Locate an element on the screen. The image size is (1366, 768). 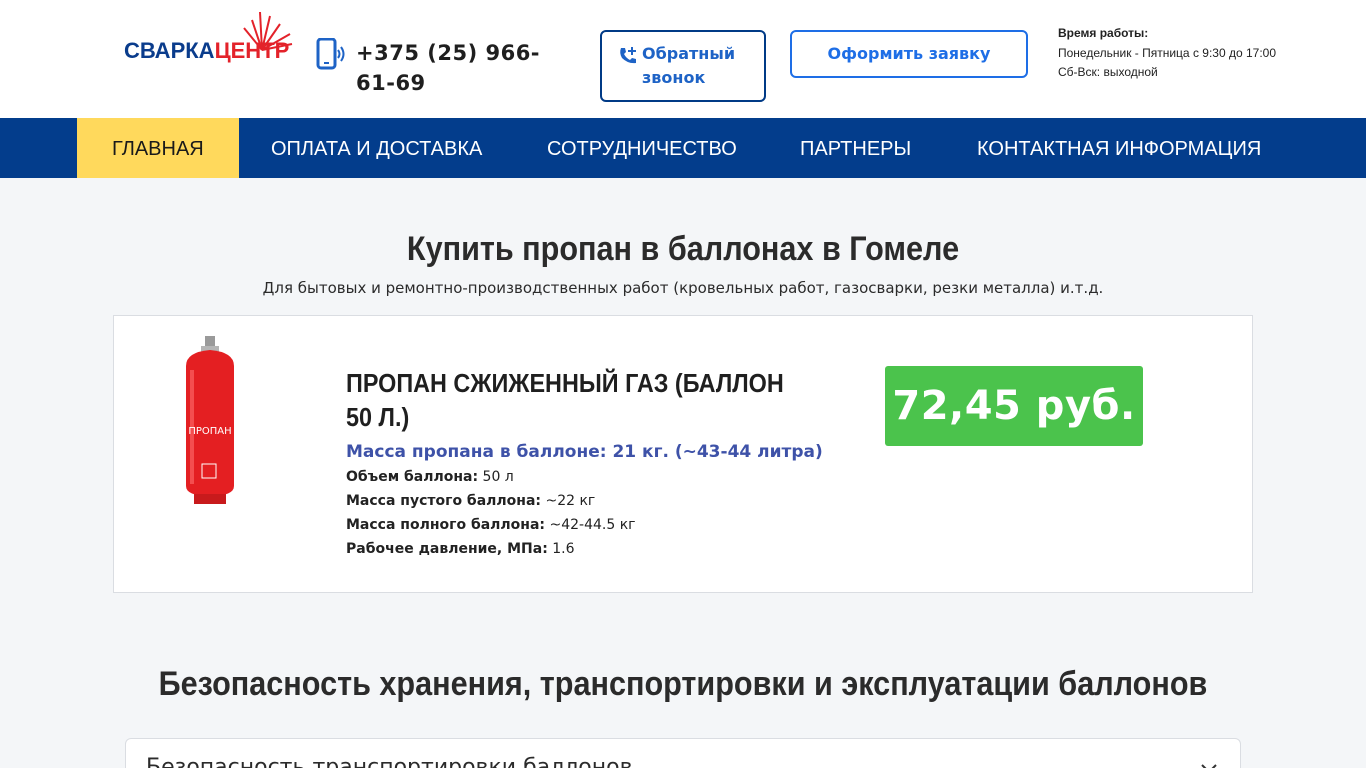
spec-row: Рабочее давление, МПа: 1.6 is located at coordinates (596, 549).